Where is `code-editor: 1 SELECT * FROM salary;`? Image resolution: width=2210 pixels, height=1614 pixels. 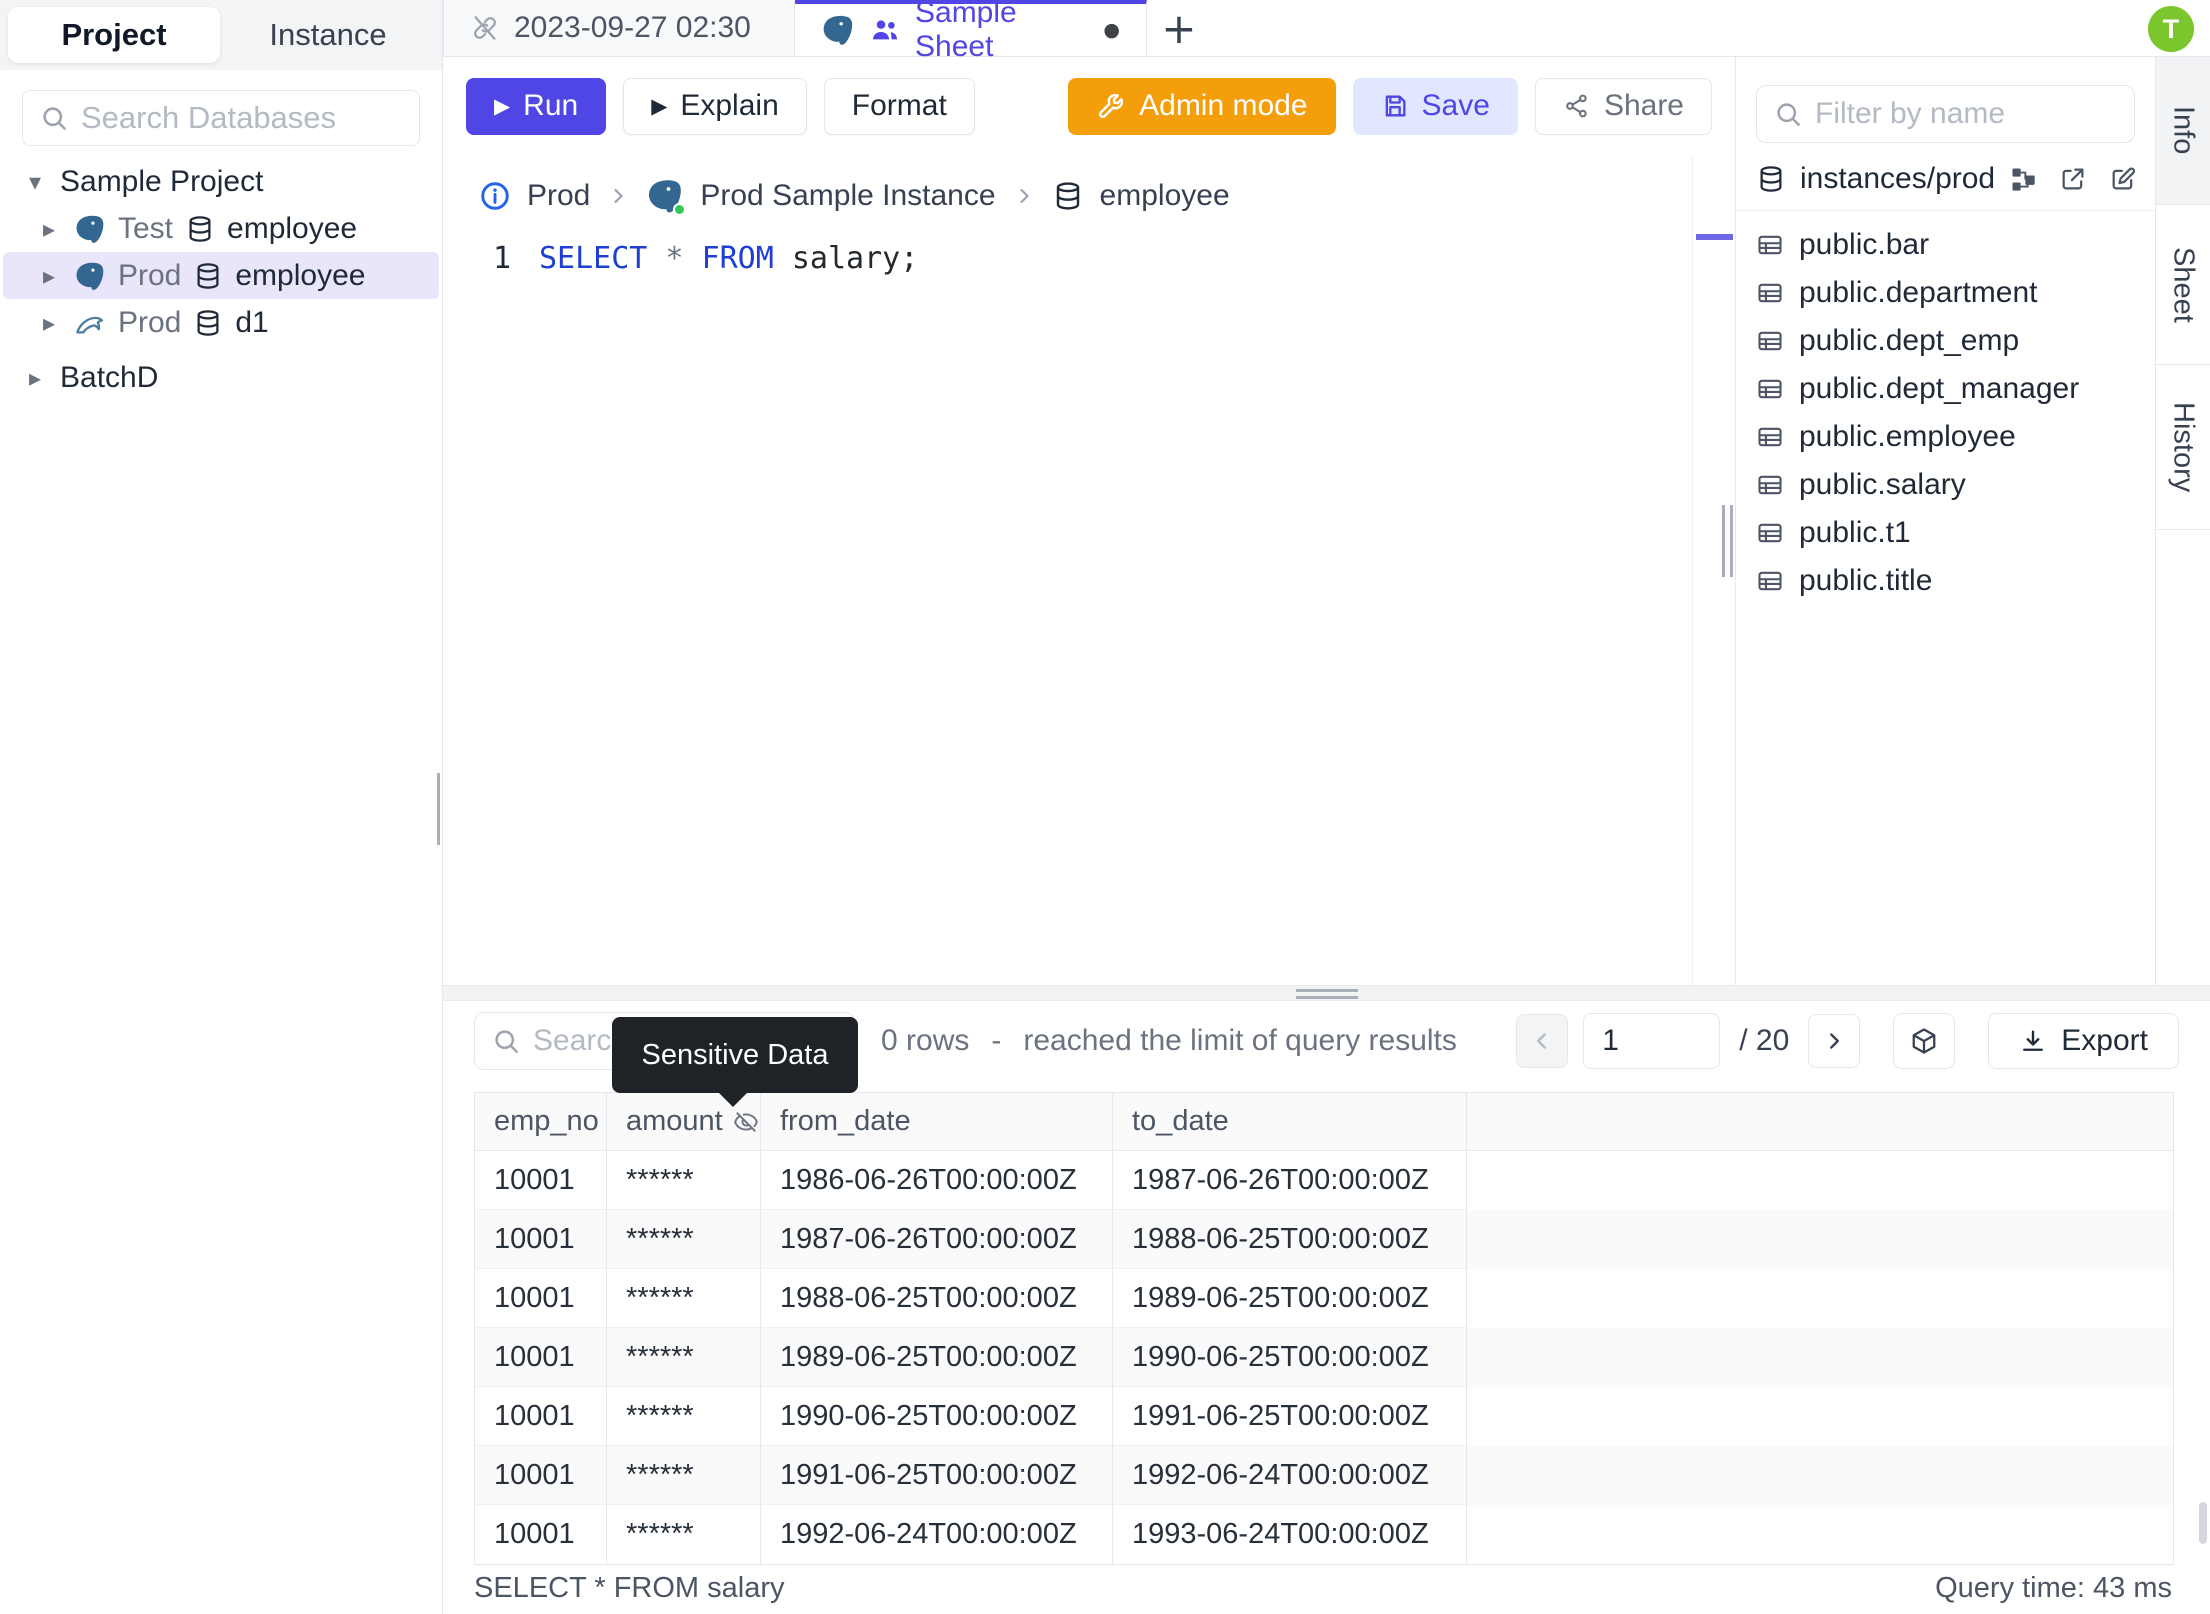 code-editor: 1 SELECT * FROM salary; is located at coordinates (1089, 258).